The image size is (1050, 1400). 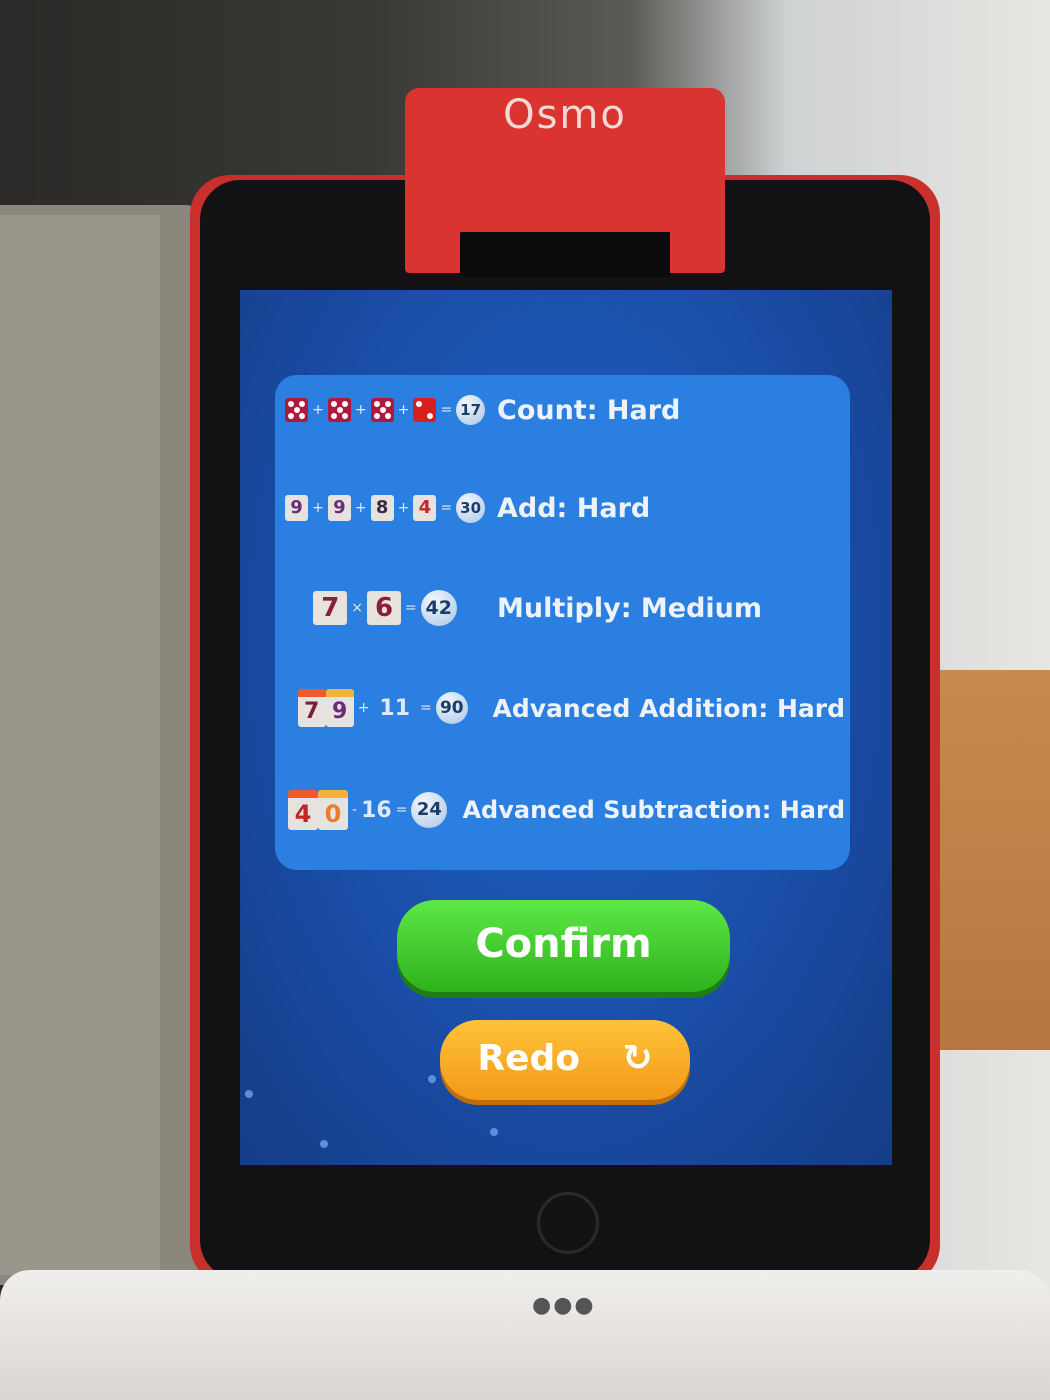 What do you see at coordinates (564, 1305) in the screenshot?
I see `base-dots: ●●●` at bounding box center [564, 1305].